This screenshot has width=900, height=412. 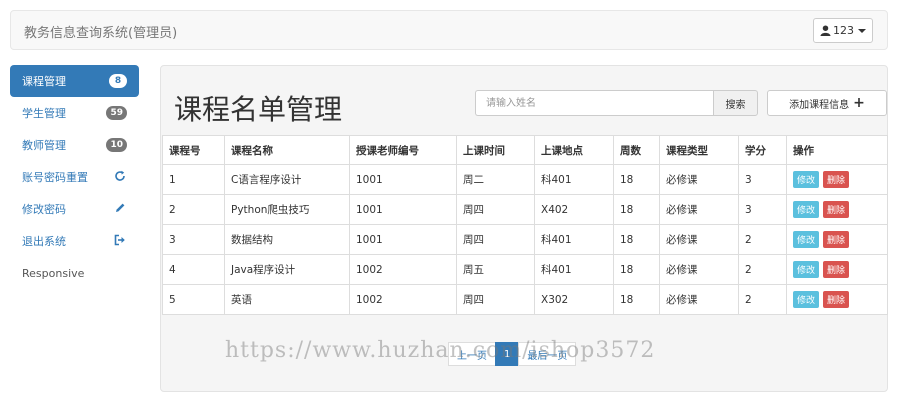 I want to click on pencil-icon, so click(x=120, y=209).